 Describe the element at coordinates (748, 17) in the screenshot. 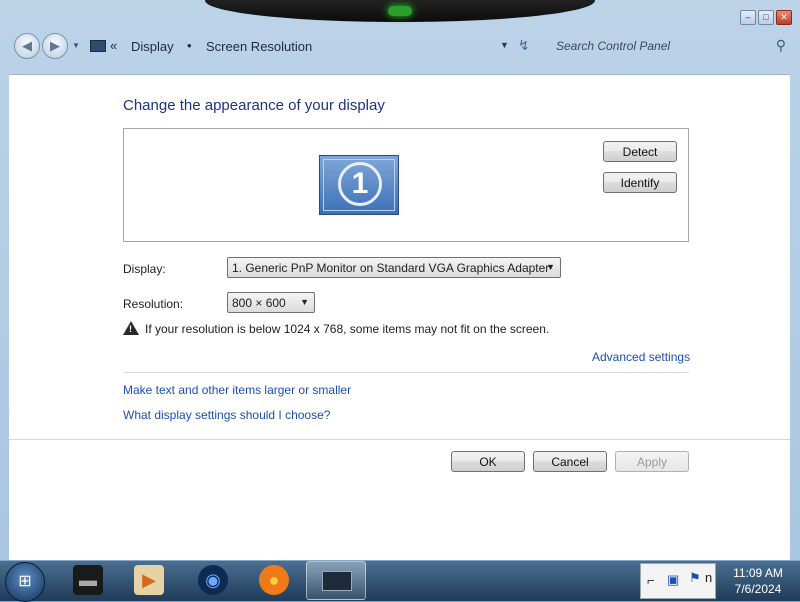

I see `minimize-button: –` at that location.